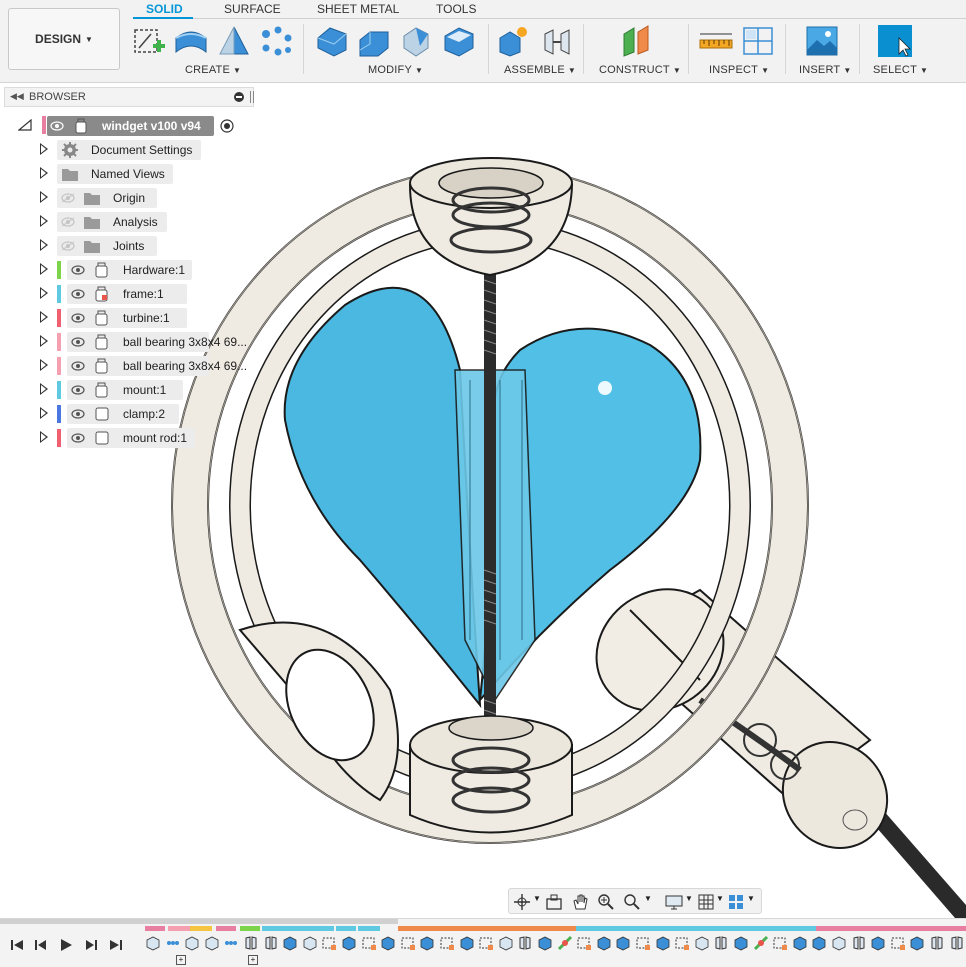  I want to click on browser-item-chip: clamp:2, so click(123, 414).